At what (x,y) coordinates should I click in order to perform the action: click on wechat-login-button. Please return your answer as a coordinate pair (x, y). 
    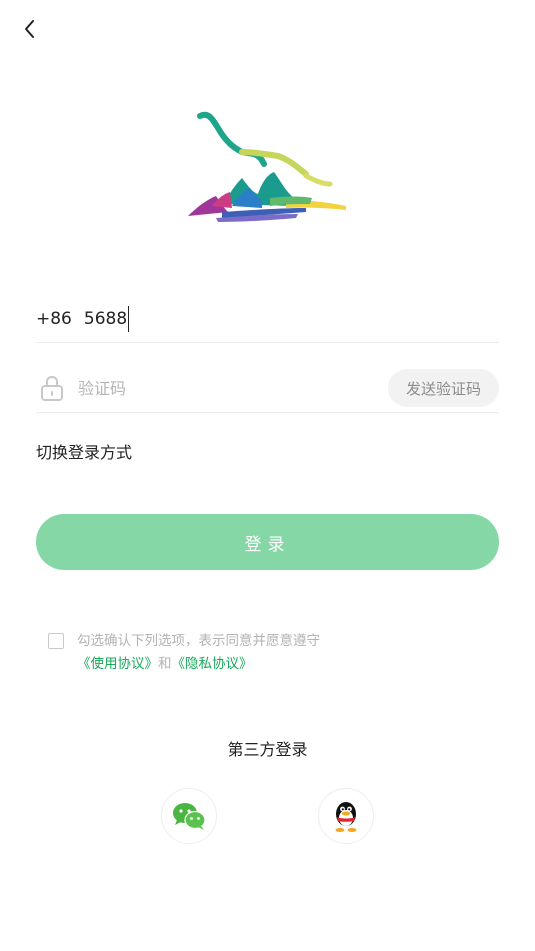
    Looking at the image, I should click on (189, 816).